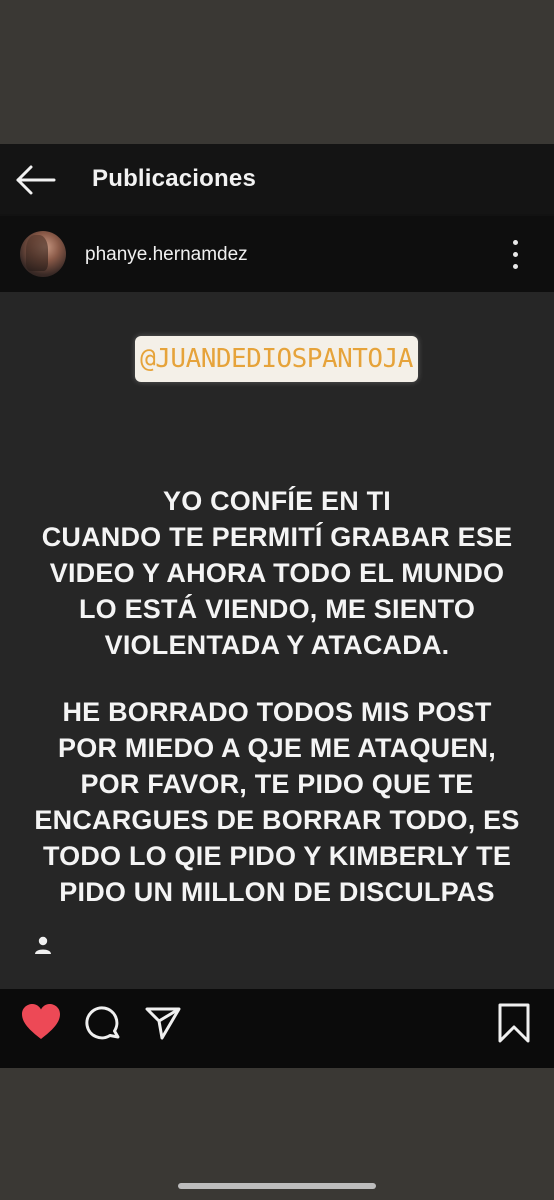 This screenshot has height=1200, width=554. I want to click on message-line: TODO LO QIE PIDO Y KIMBERLY TE, so click(277, 856).